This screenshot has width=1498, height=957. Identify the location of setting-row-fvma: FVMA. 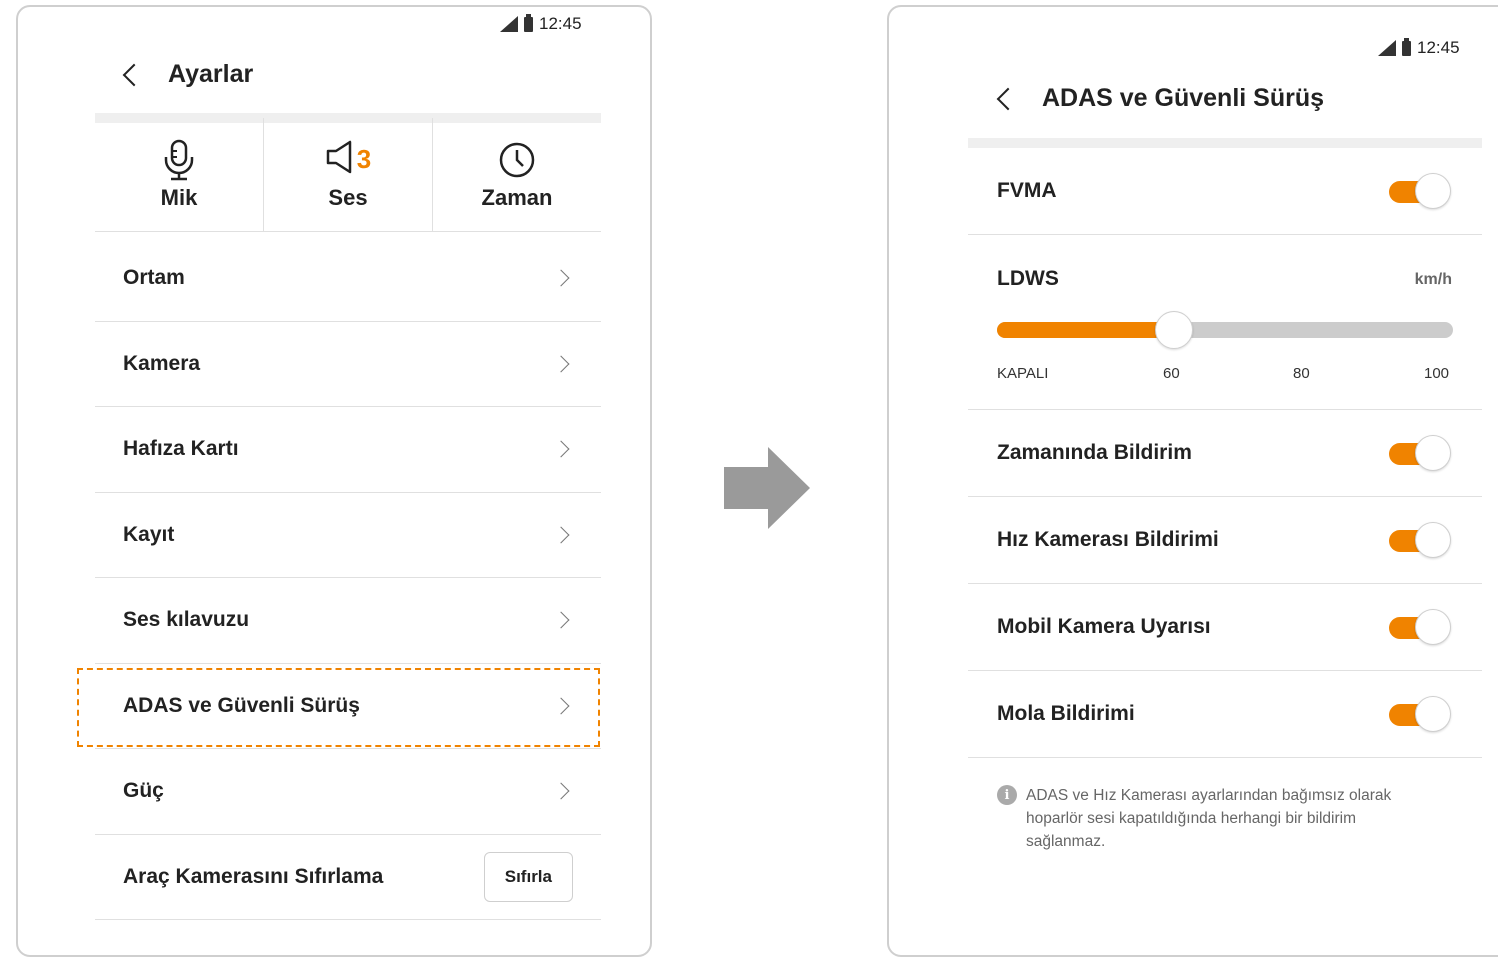
(1225, 191).